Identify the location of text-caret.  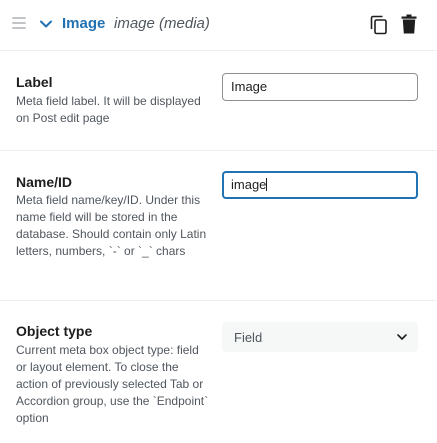
(267, 184).